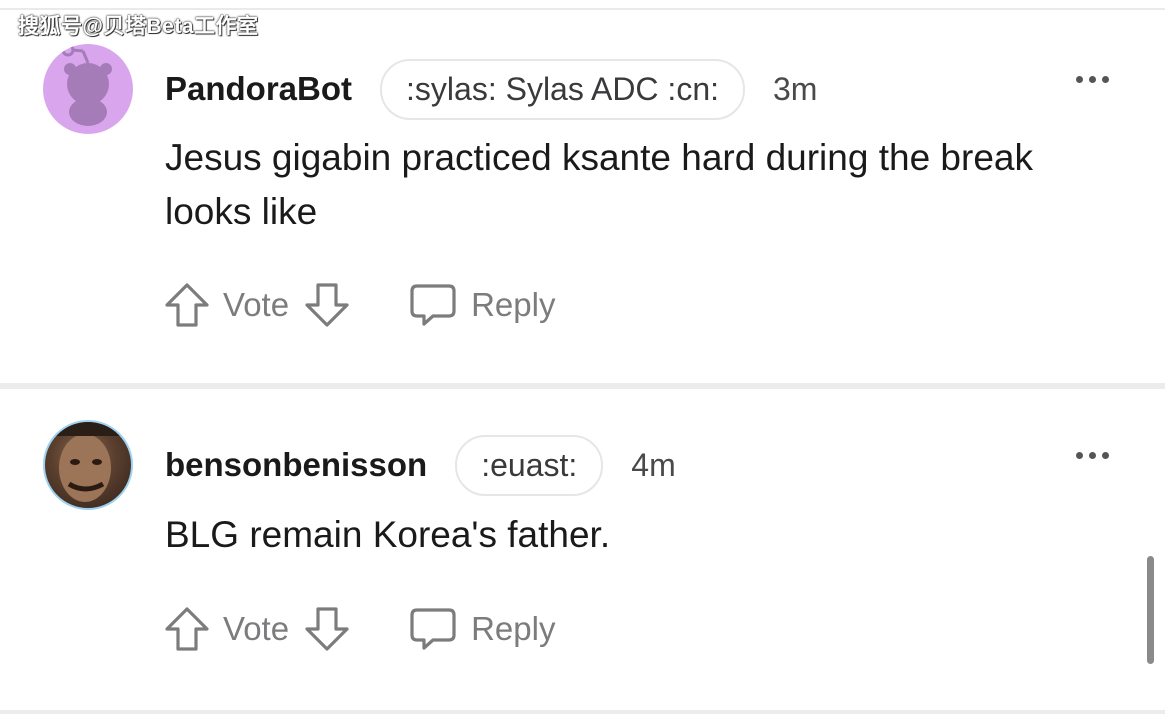 The height and width of the screenshot is (717, 1165). Describe the element at coordinates (86, 85) in the screenshot. I see `snoo-avatar-icon` at that location.